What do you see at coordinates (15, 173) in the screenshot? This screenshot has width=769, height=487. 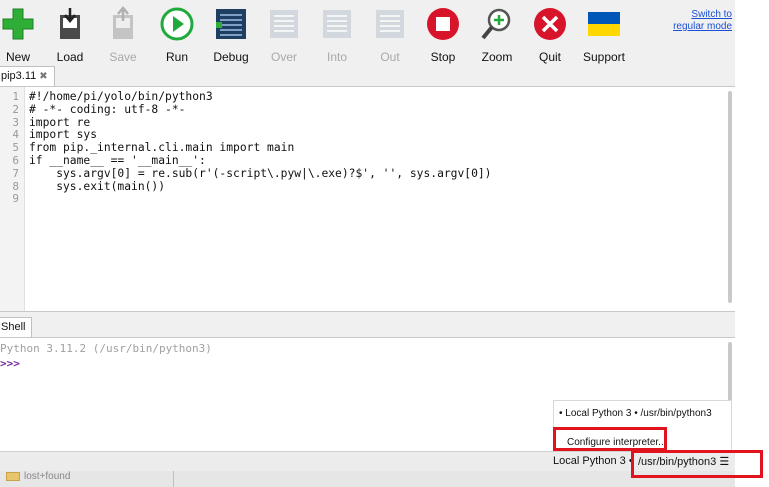 I see `line-number: 7` at bounding box center [15, 173].